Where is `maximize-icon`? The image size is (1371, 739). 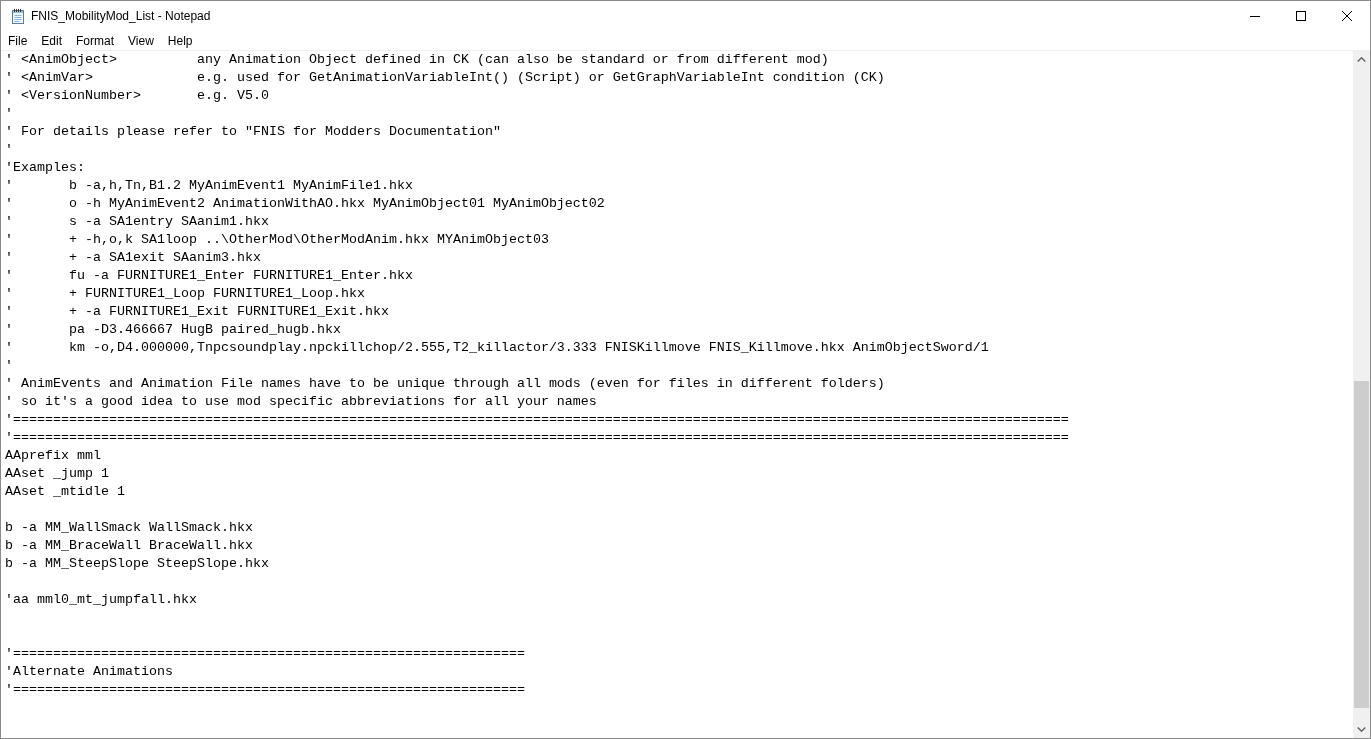
maximize-icon is located at coordinates (1301, 16).